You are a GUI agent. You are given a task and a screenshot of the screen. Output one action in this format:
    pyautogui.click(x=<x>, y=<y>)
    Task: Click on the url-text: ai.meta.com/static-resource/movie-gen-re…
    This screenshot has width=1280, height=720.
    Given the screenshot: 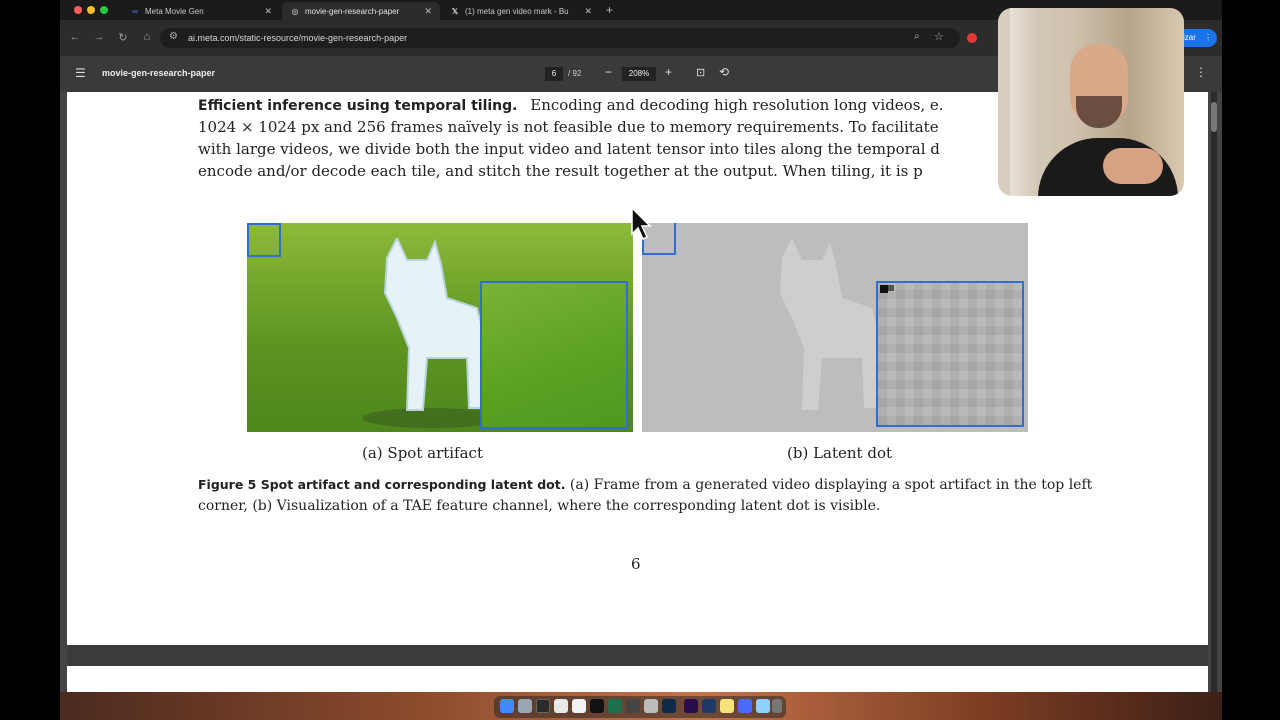 What is the action you would take?
    pyautogui.click(x=297, y=38)
    